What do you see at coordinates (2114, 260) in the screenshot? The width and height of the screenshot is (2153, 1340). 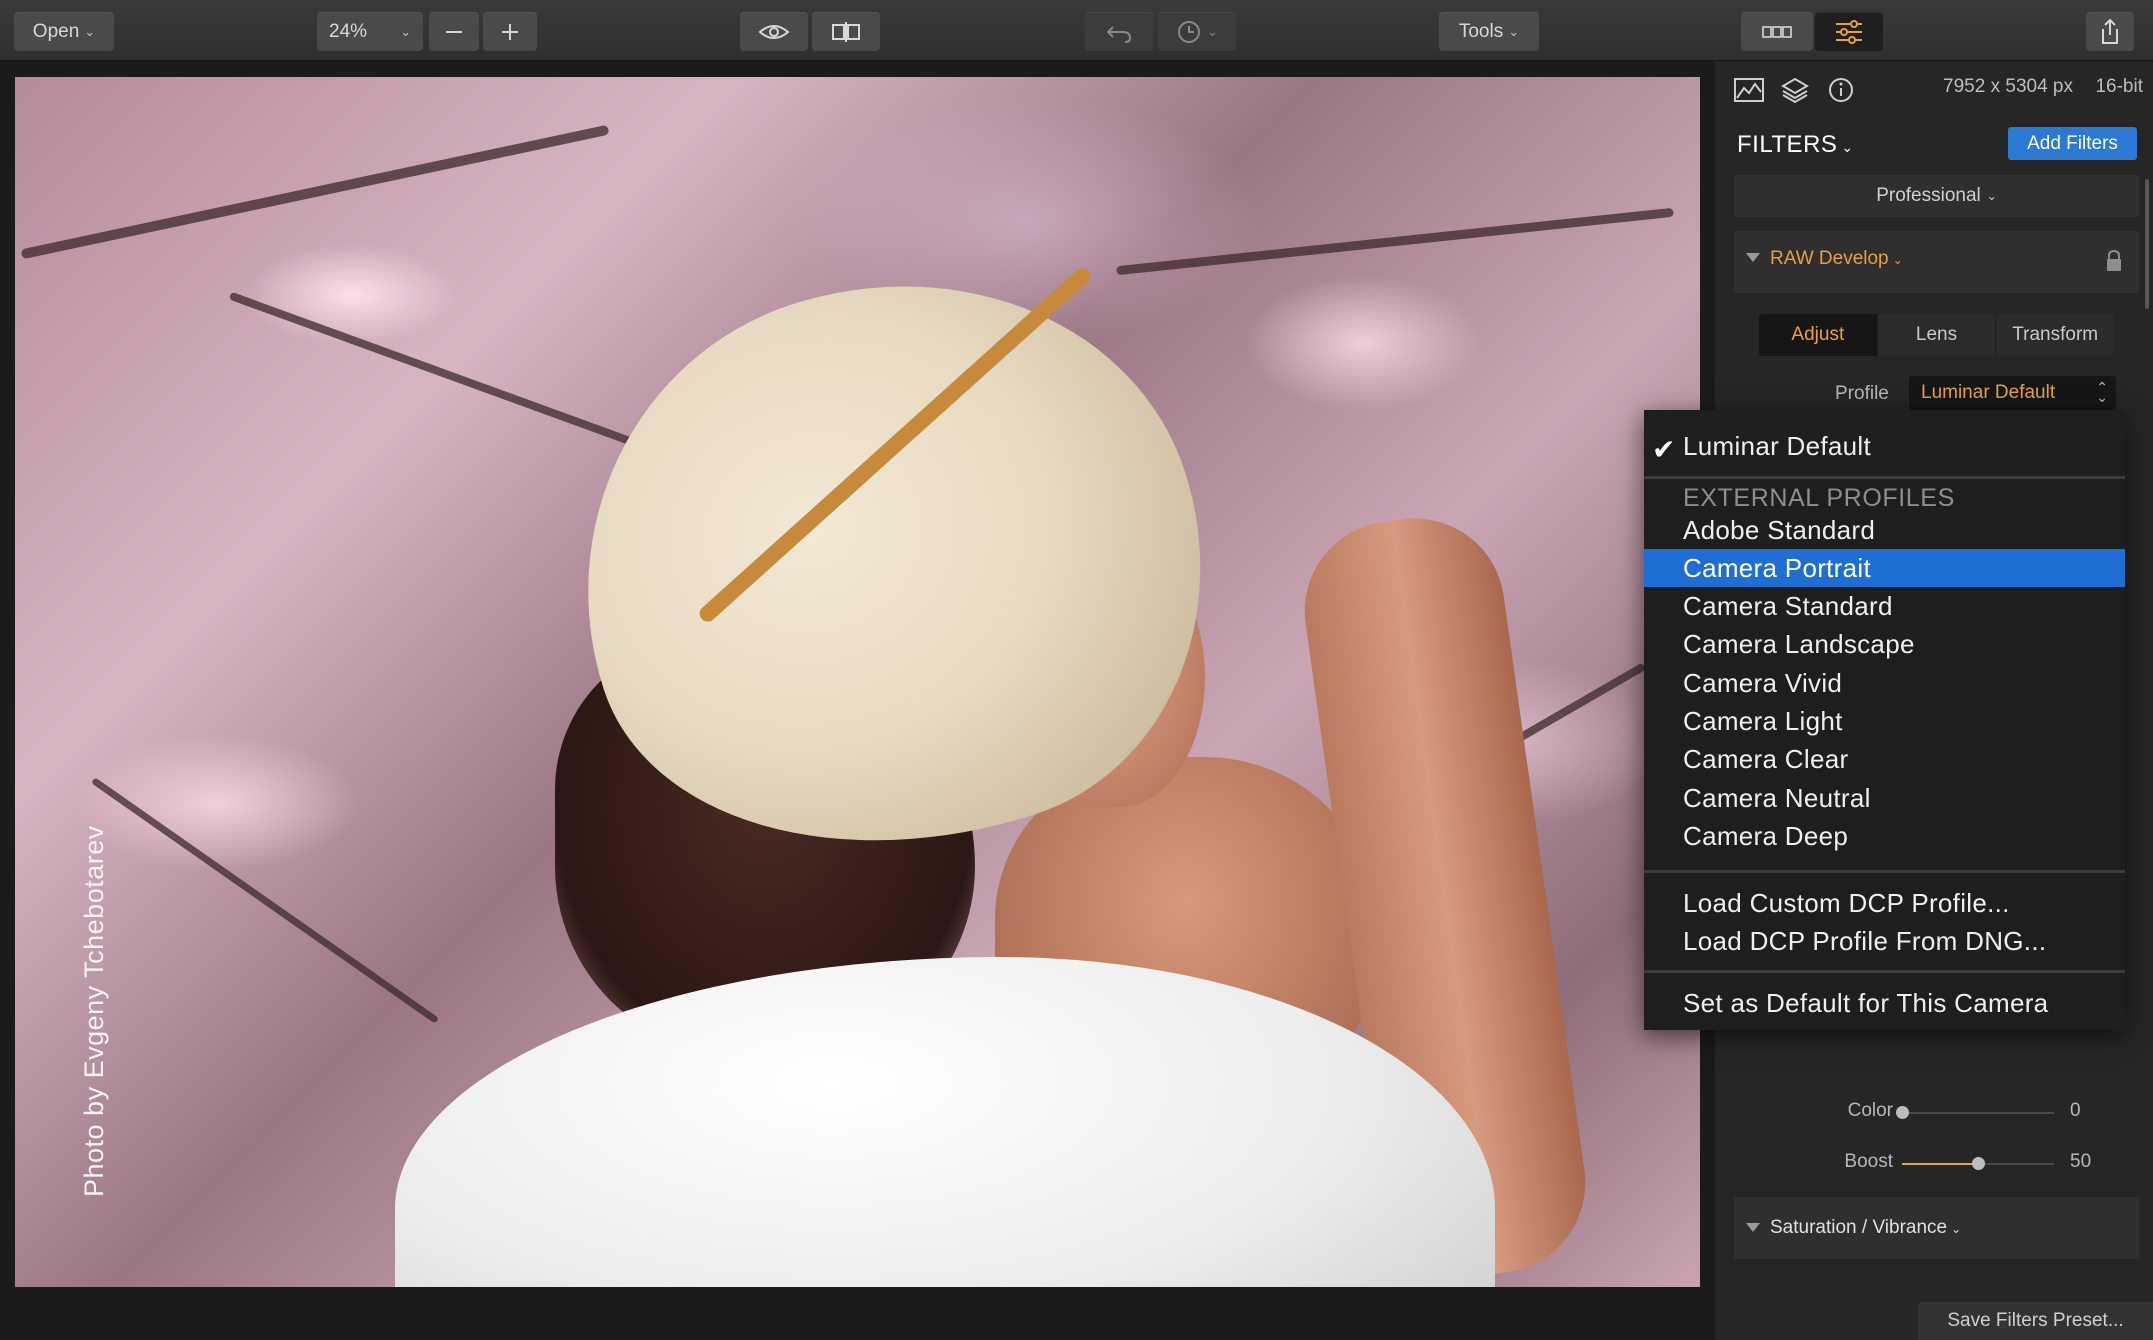 I see `padlock-shape` at bounding box center [2114, 260].